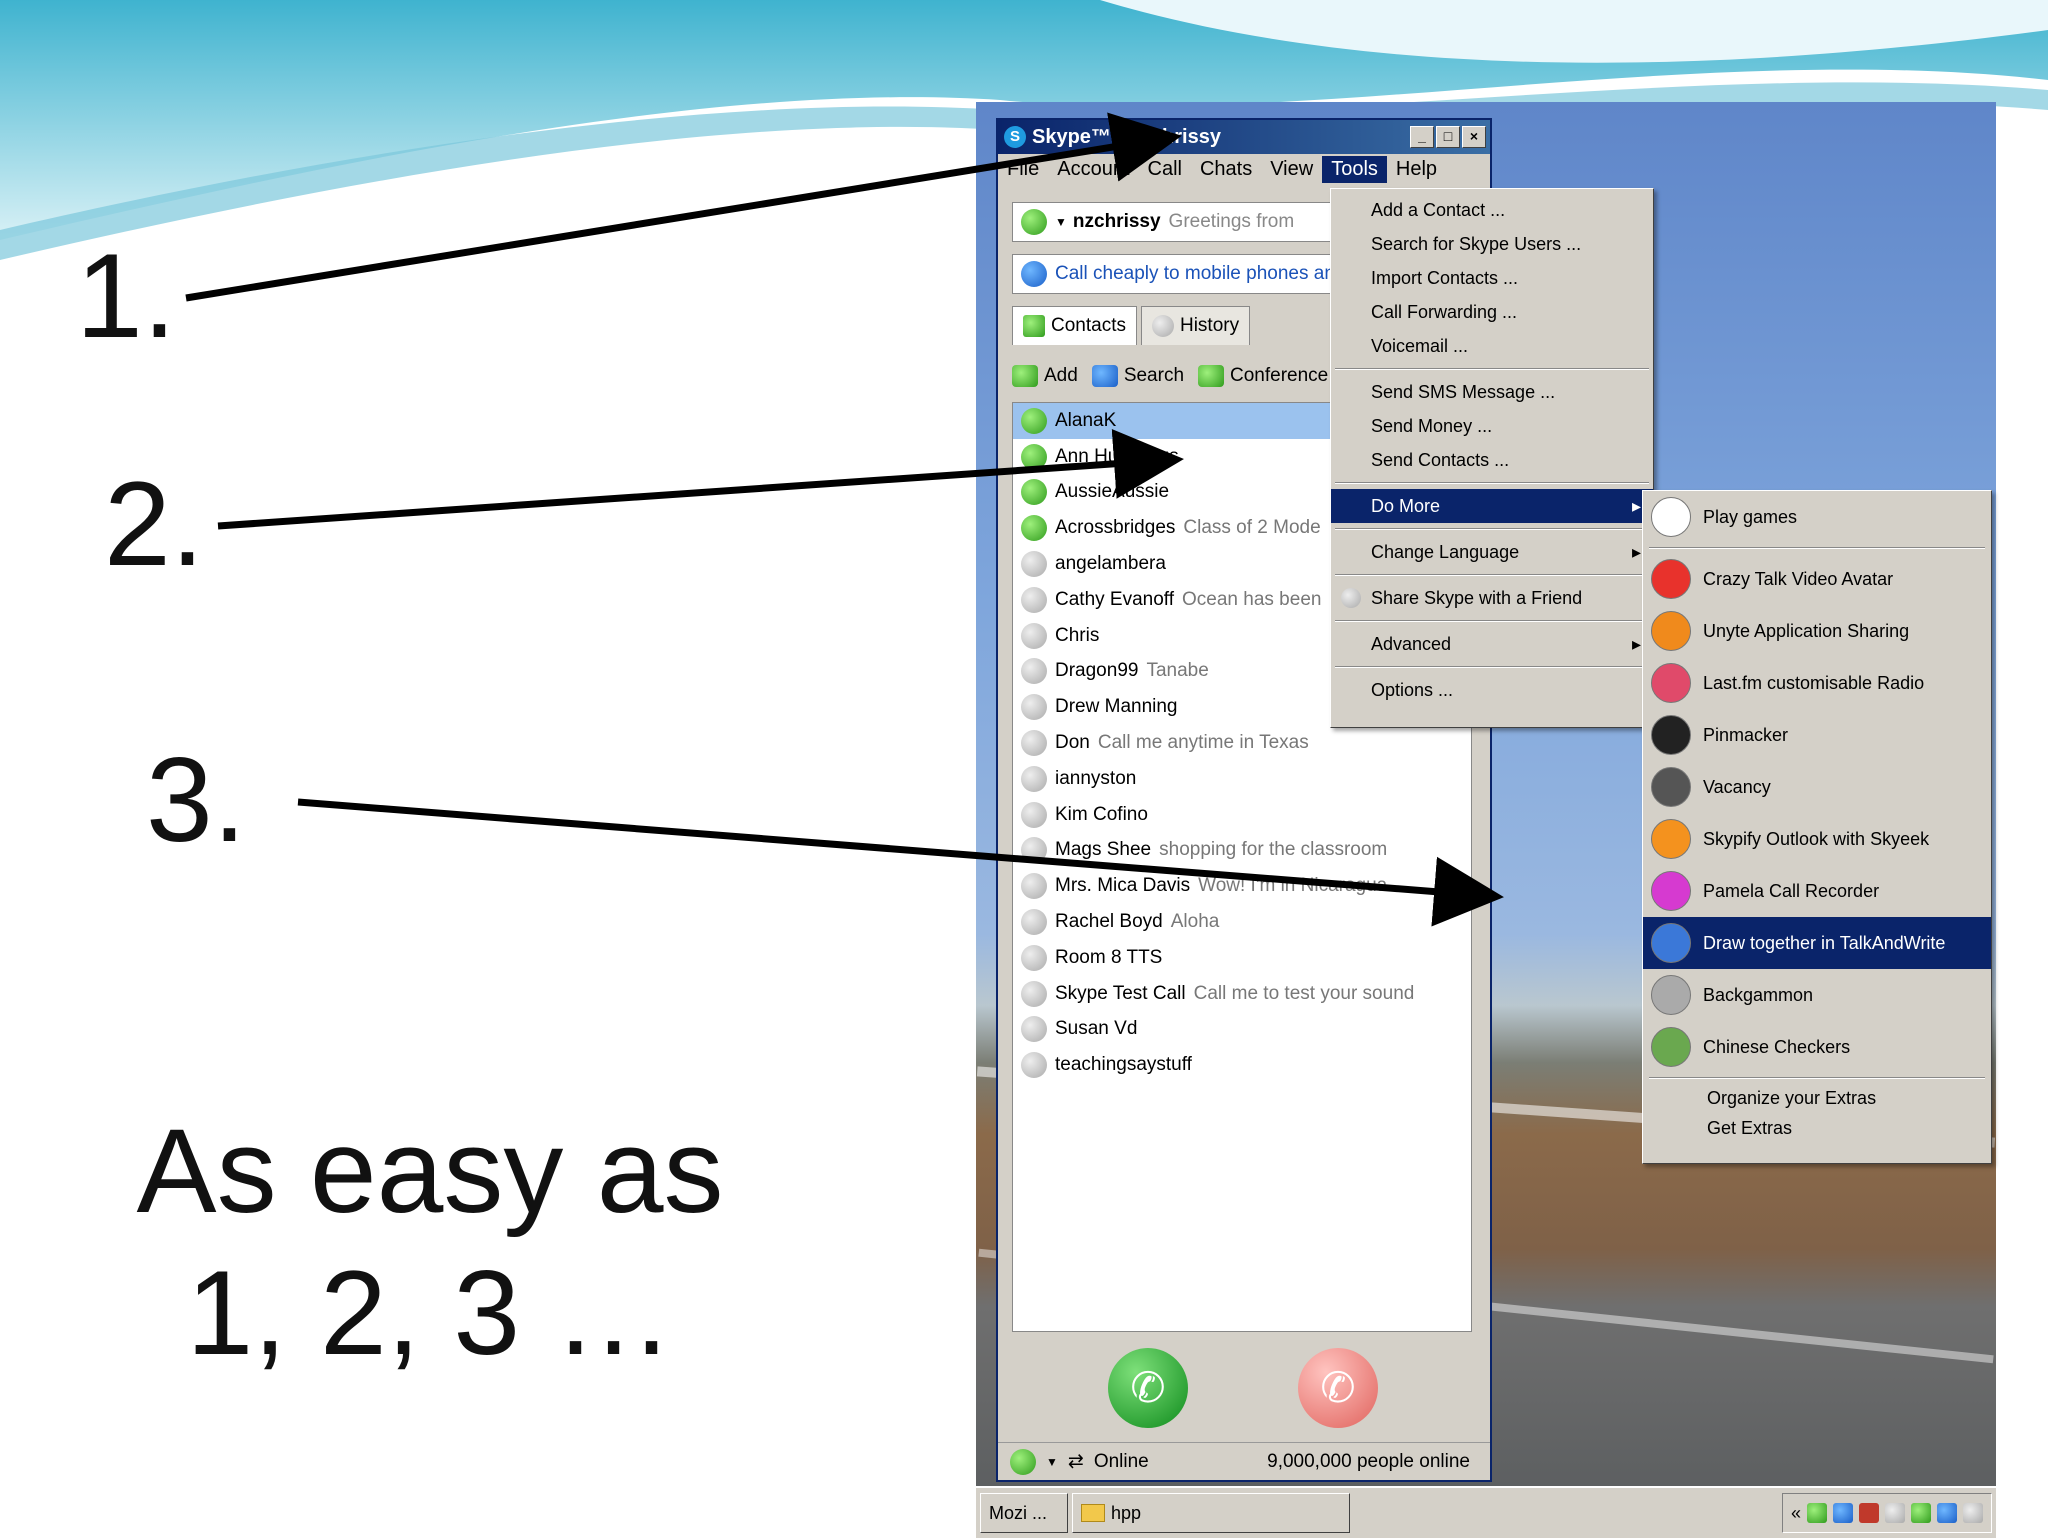 This screenshot has width=2048, height=1538. Describe the element at coordinates (1895, 1513) in the screenshot. I see `monitor-tray-icon` at that location.